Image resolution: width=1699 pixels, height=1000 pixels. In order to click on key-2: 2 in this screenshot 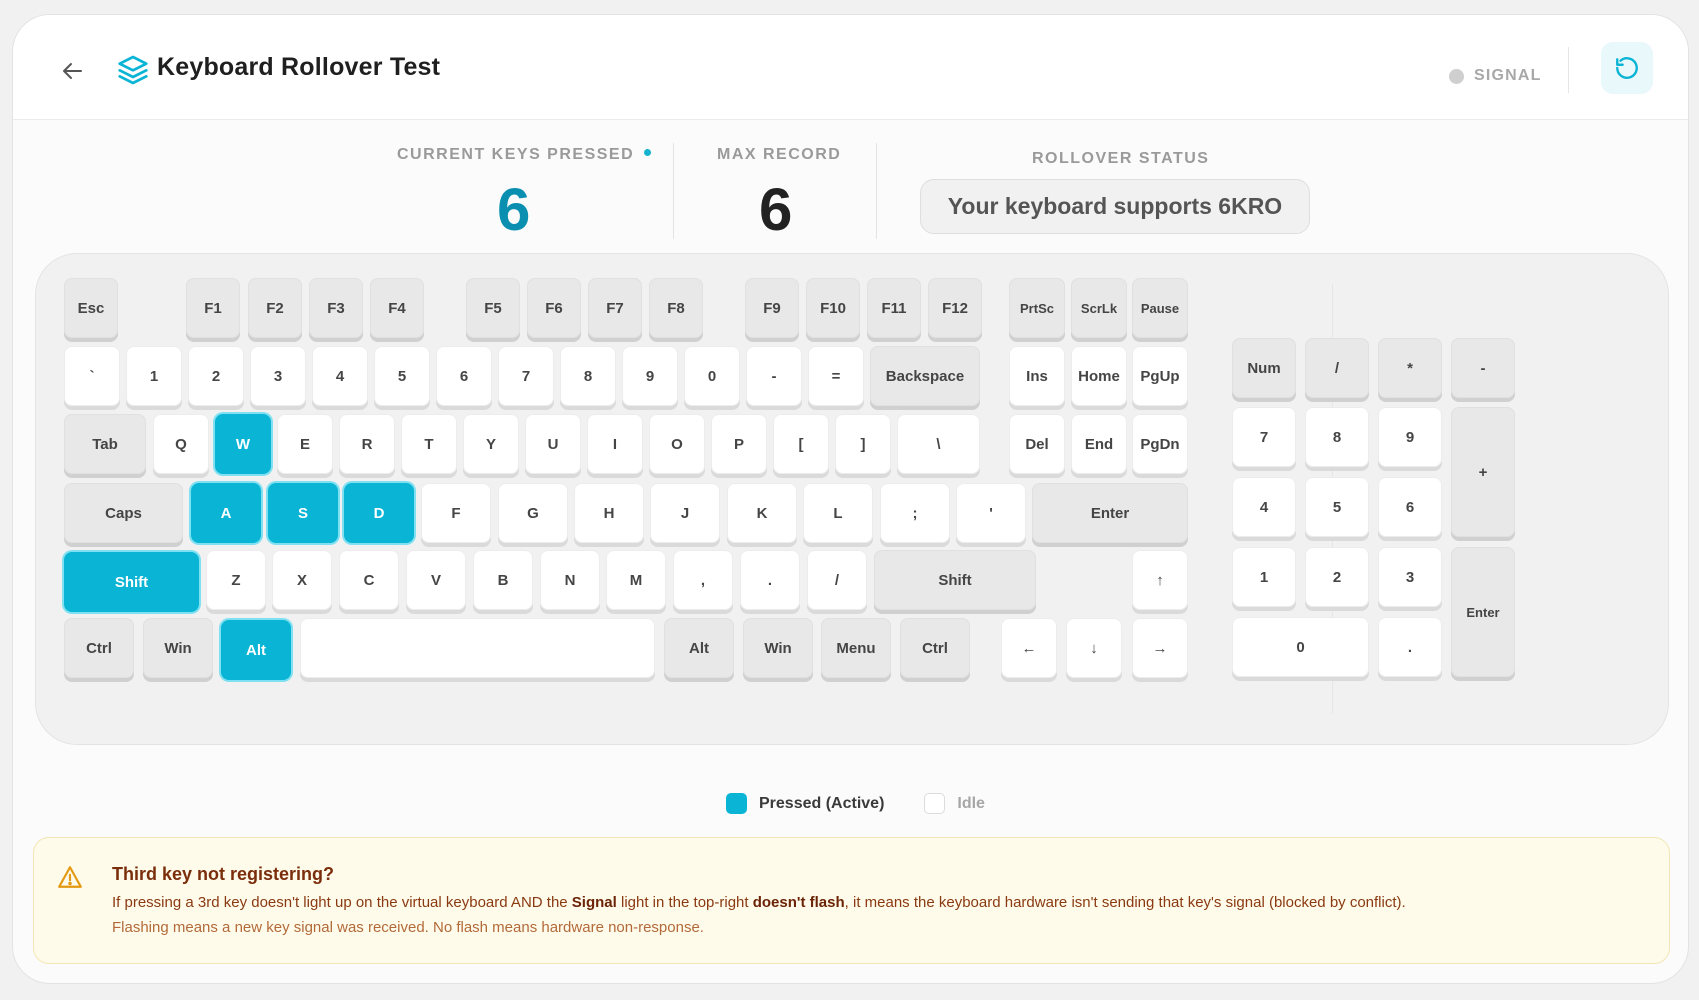, I will do `click(216, 376)`.